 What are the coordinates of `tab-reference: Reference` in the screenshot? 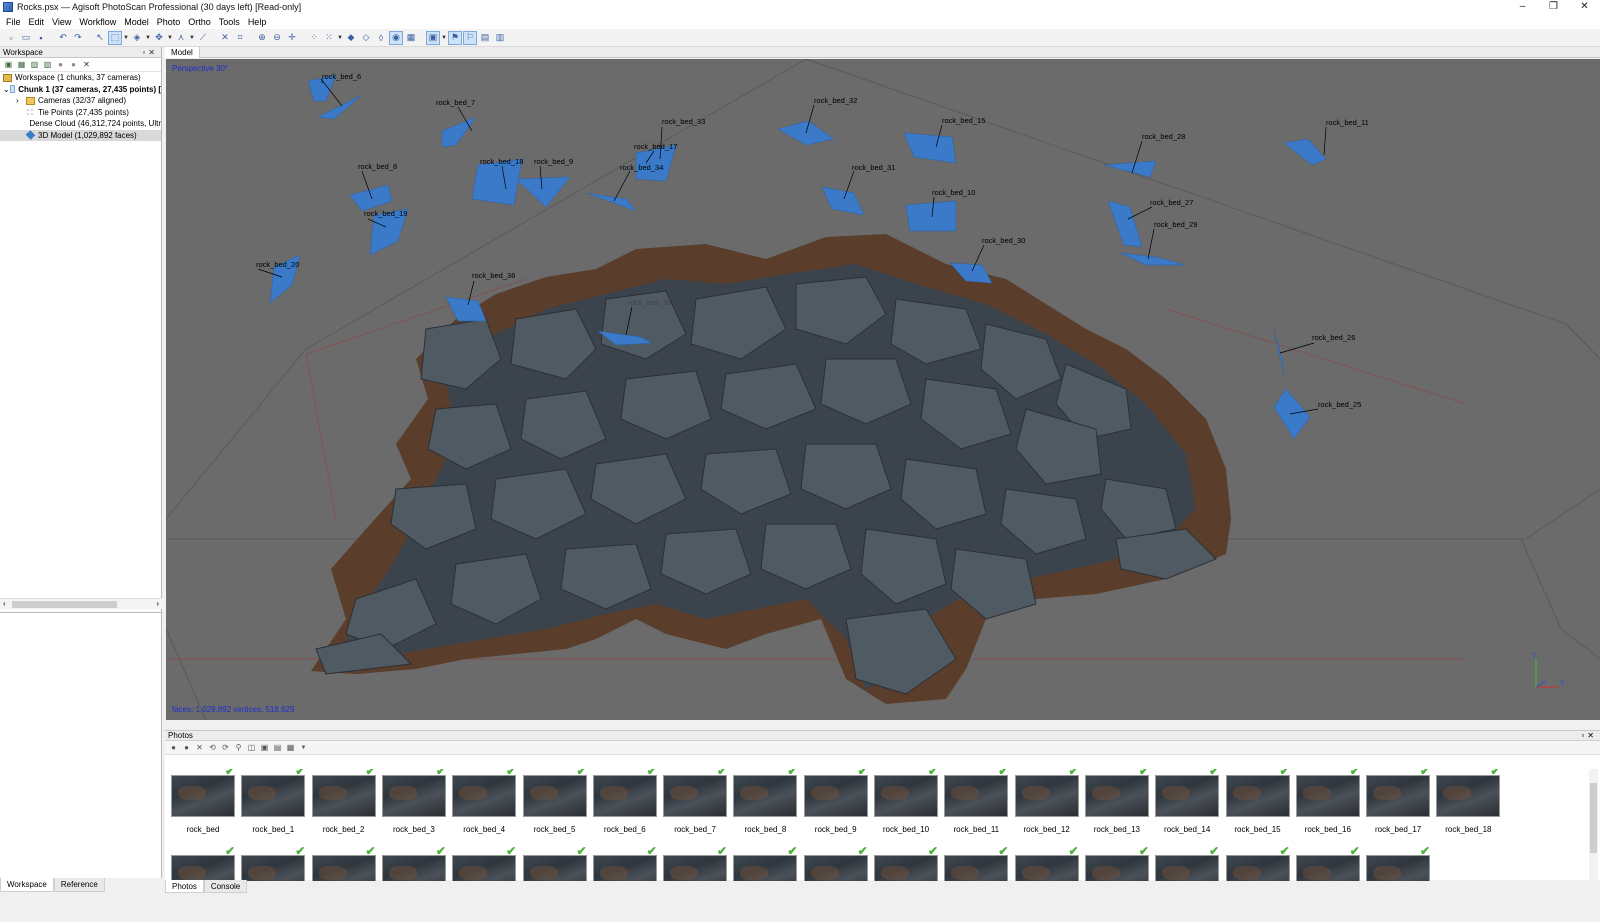 It's located at (79, 885).